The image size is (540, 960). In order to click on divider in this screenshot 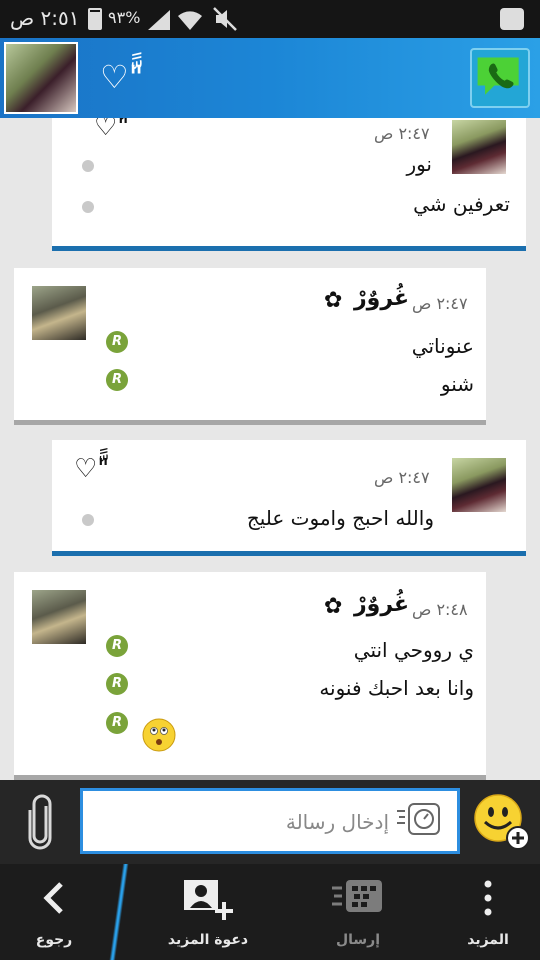, I will do `click(119, 912)`.